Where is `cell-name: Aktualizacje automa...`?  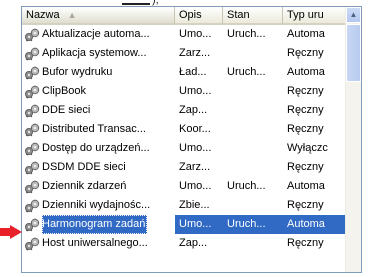 cell-name: Aktualizacje automa... is located at coordinates (98, 34).